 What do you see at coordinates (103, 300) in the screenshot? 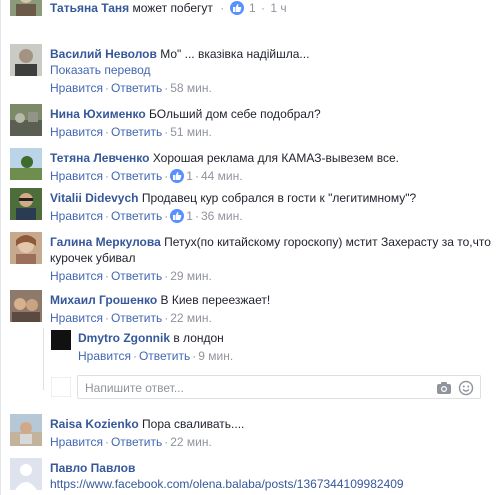
I see `comment-author: Михаил Грошенко` at bounding box center [103, 300].